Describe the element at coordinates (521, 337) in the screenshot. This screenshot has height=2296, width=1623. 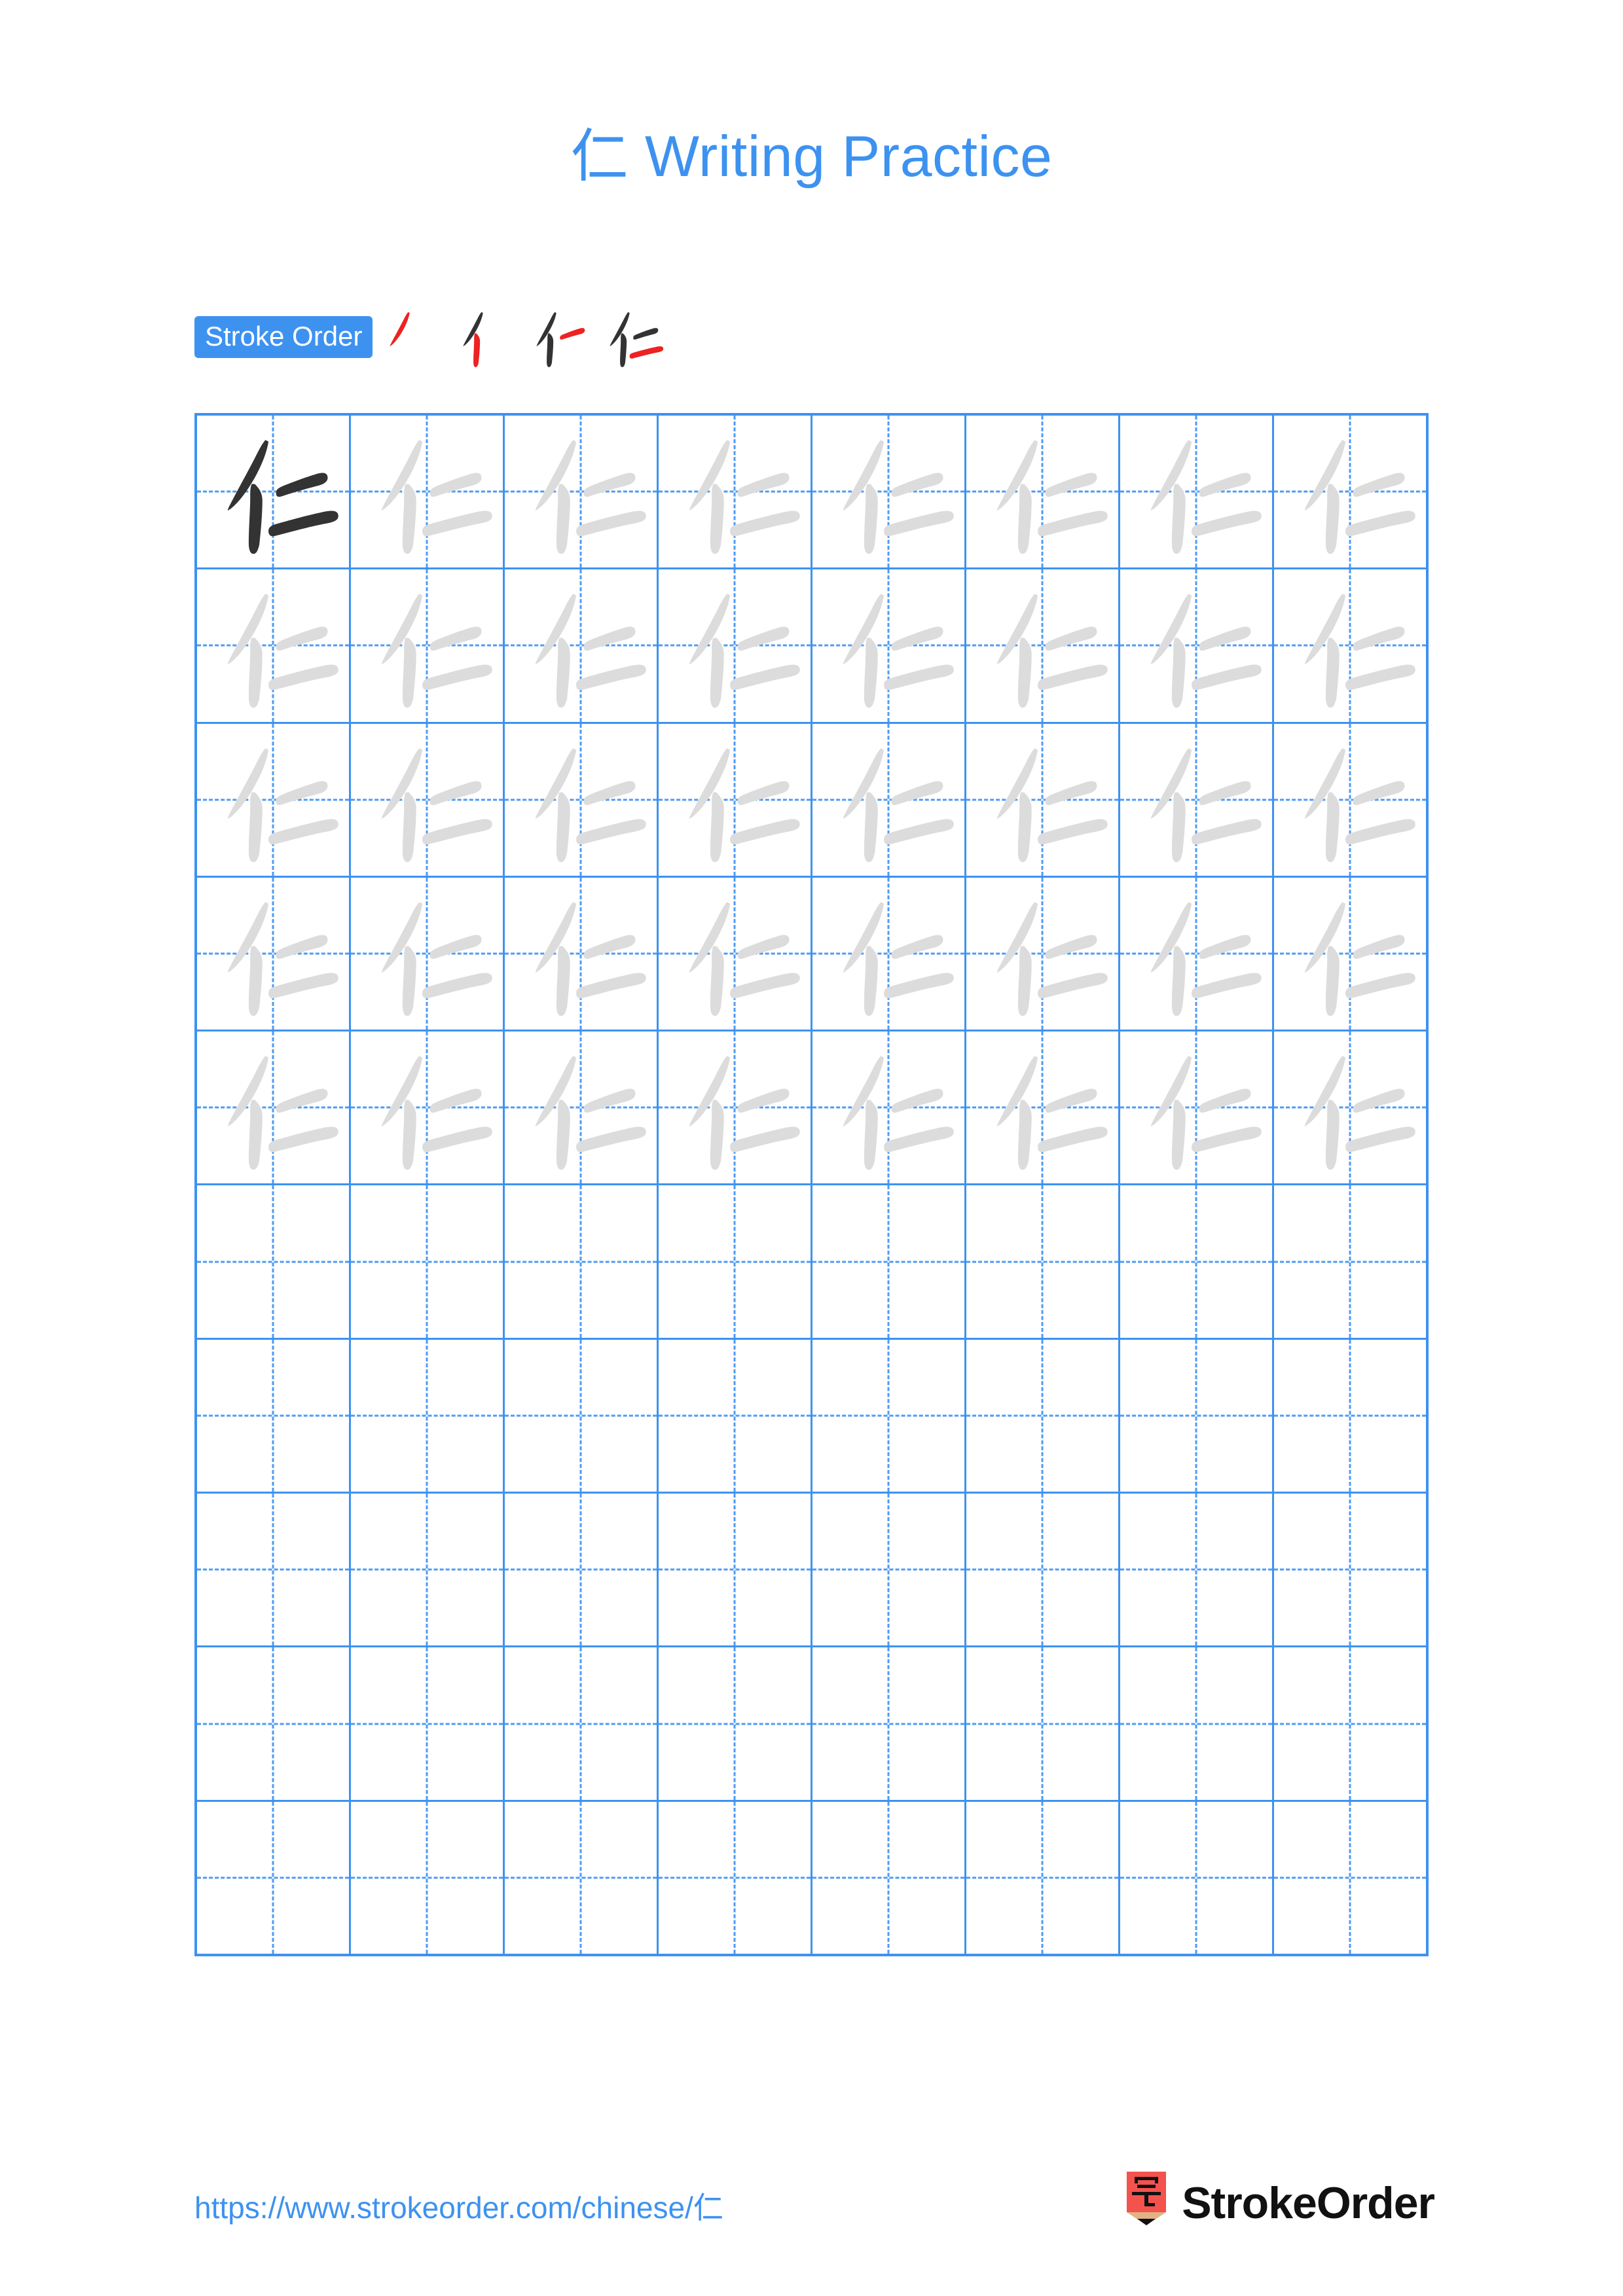
I see `stroke-order-steps` at that location.